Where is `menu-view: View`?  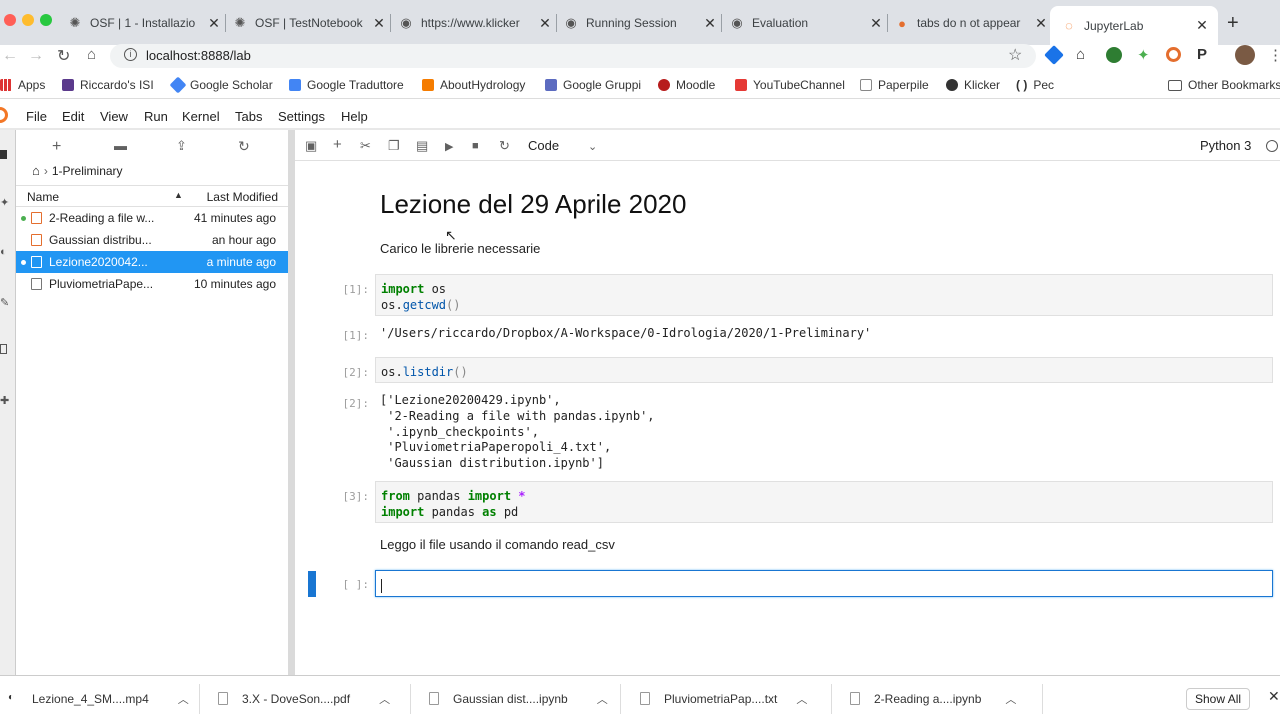 menu-view: View is located at coordinates (114, 116).